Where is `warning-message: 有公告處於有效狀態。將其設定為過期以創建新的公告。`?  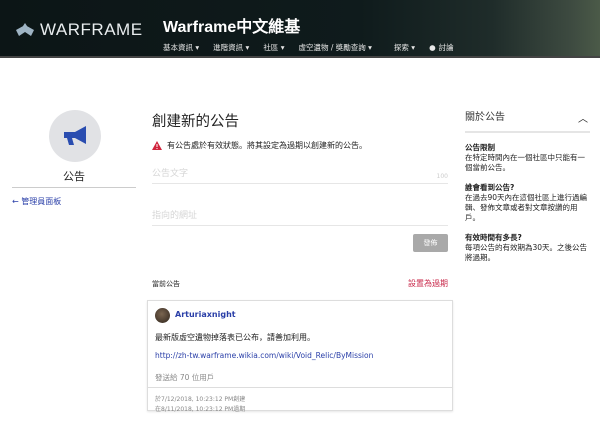 warning-message: 有公告處於有效狀態。將其設定為過期以創建新的公告。 is located at coordinates (259, 145).